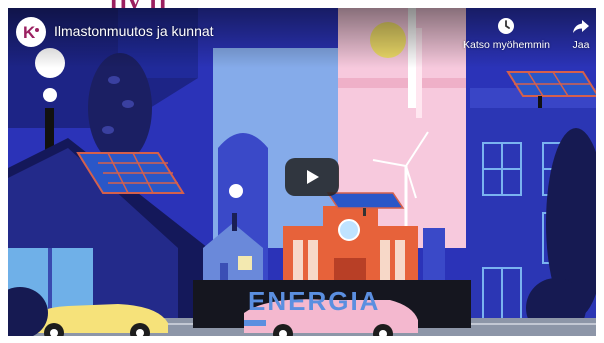 This screenshot has width=604, height=343. What do you see at coordinates (581, 26) in the screenshot?
I see `share-arrow-icon` at bounding box center [581, 26].